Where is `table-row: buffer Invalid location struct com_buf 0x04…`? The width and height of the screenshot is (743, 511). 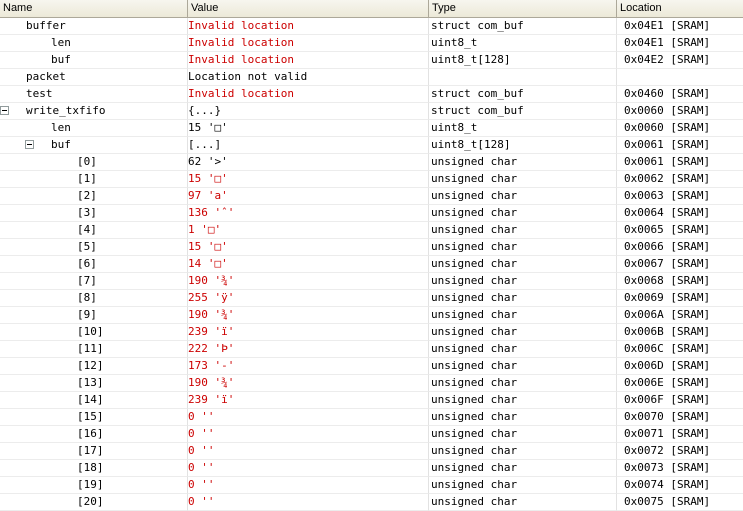 table-row: buffer Invalid location struct com_buf 0x04… is located at coordinates (371, 26).